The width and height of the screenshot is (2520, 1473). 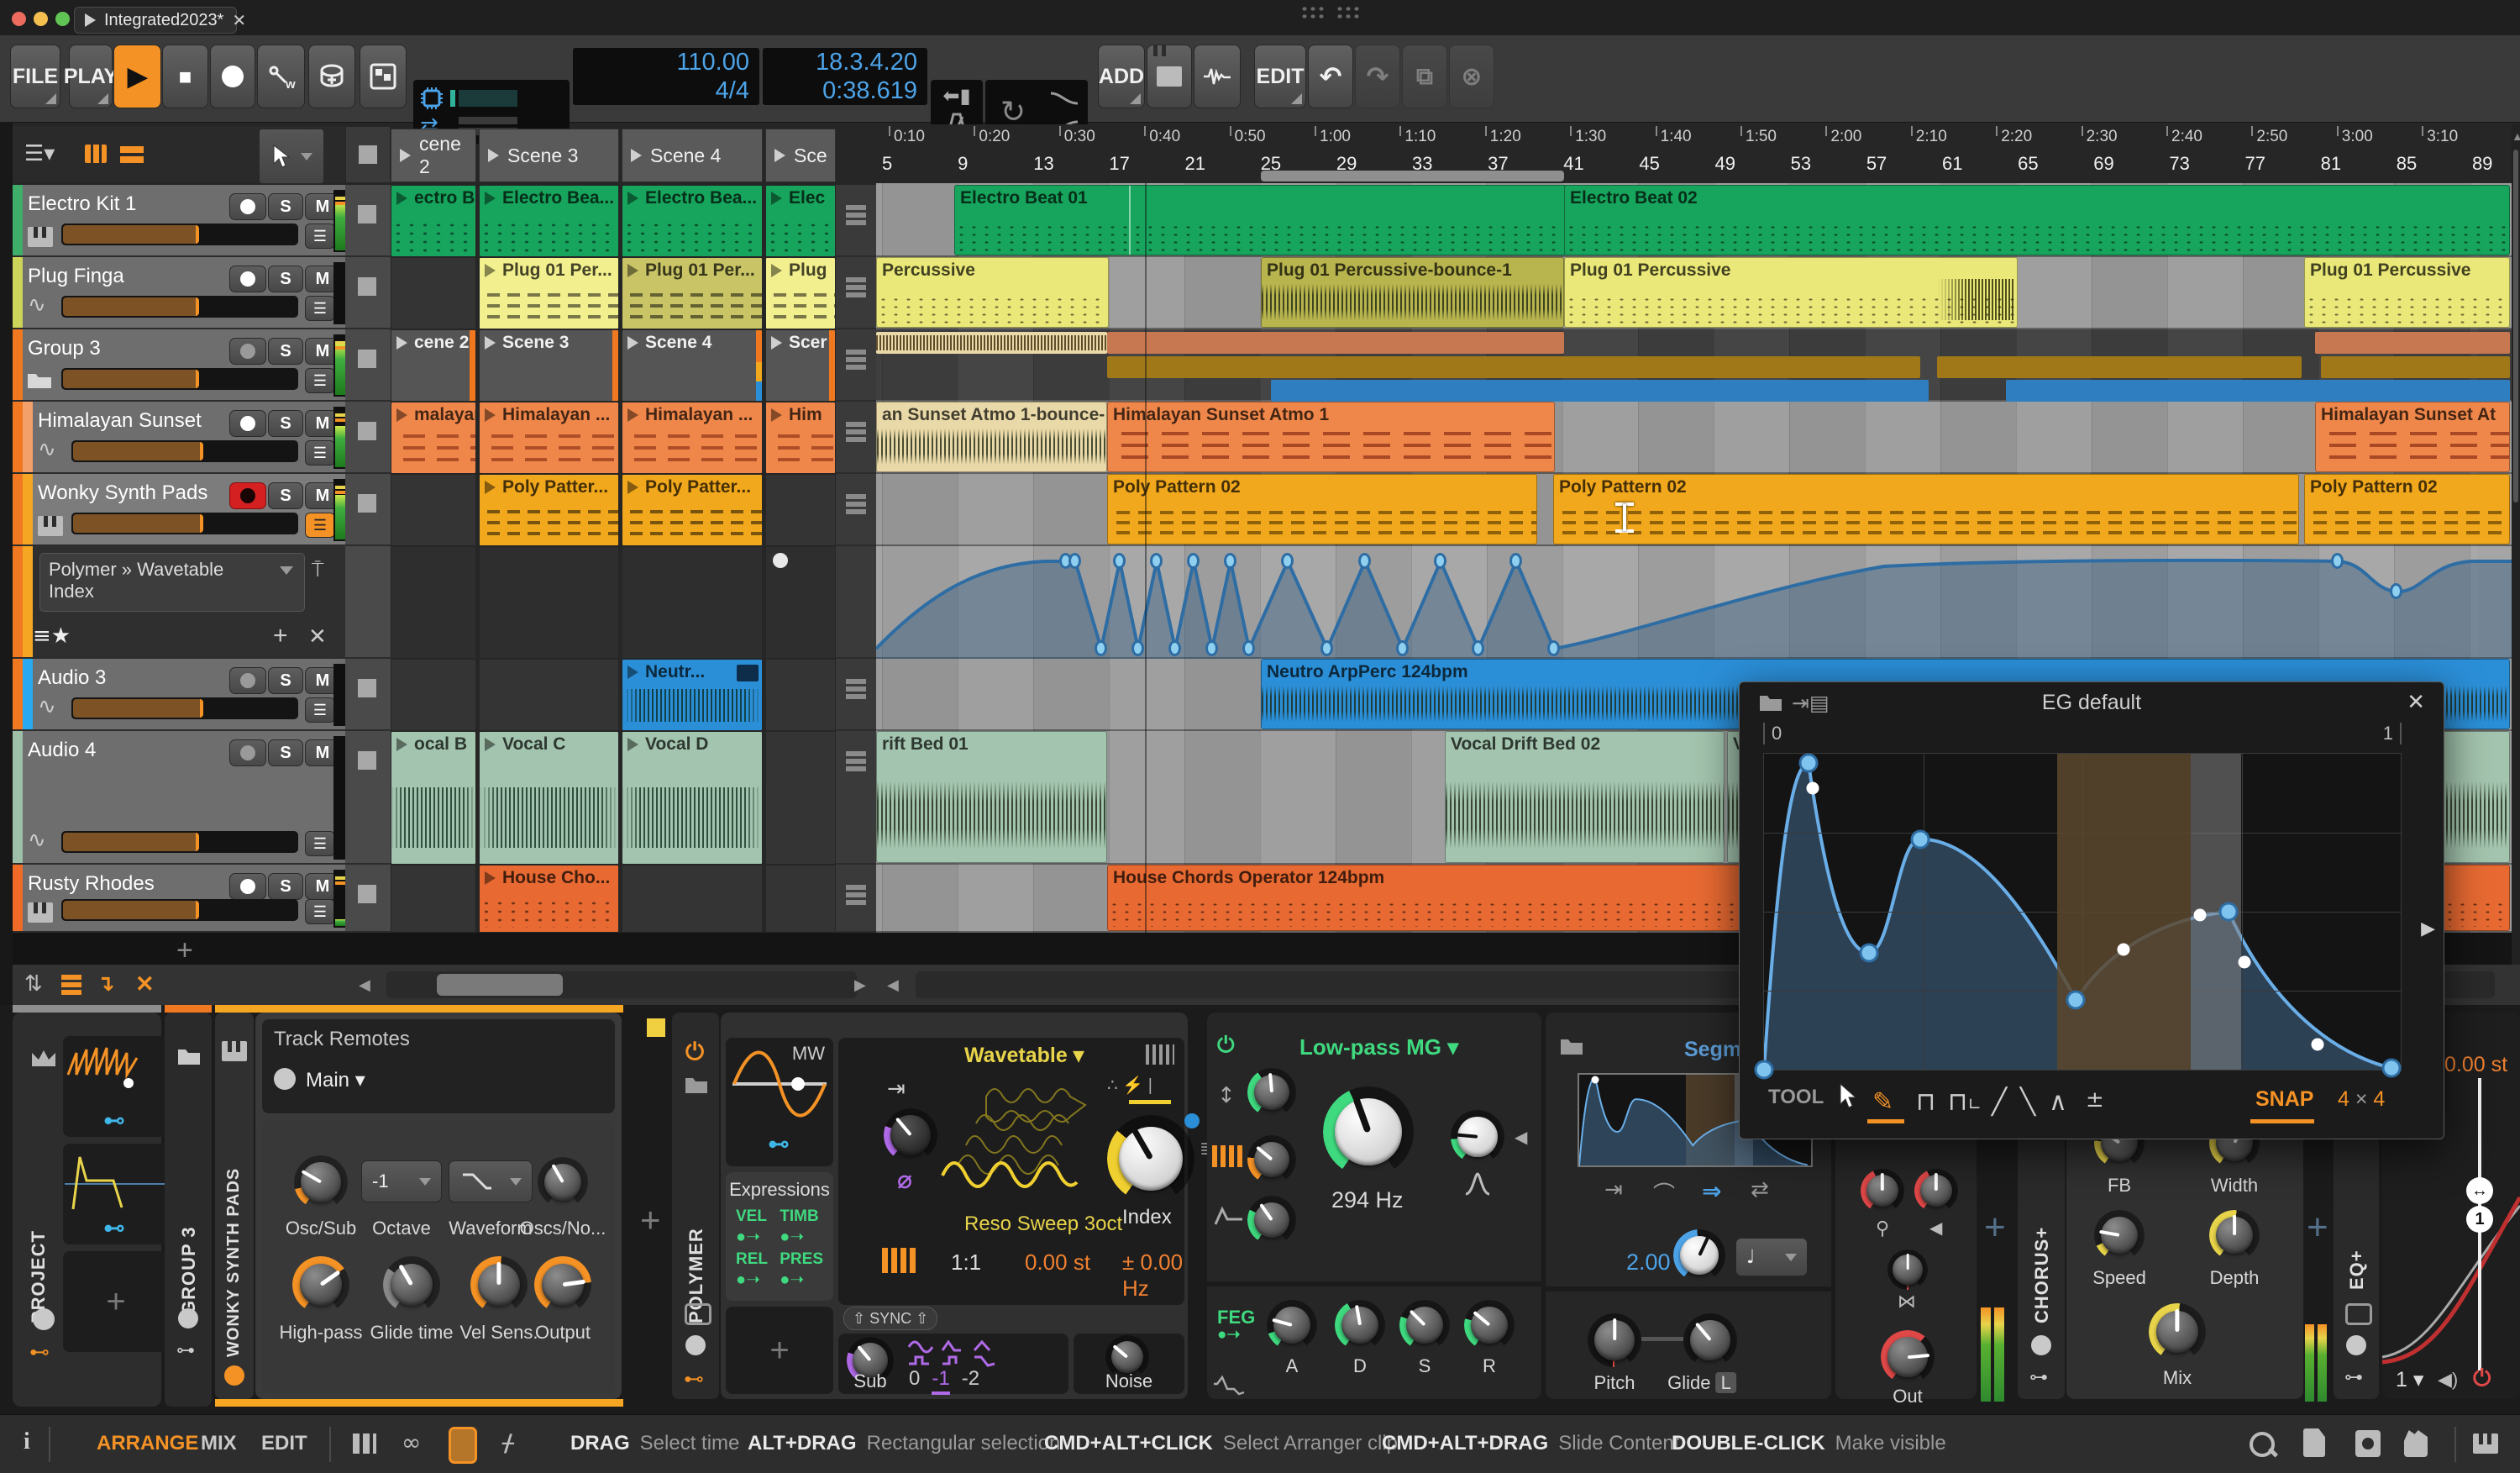 I want to click on wavetable-3d-preview, so click(x=1020, y=1139).